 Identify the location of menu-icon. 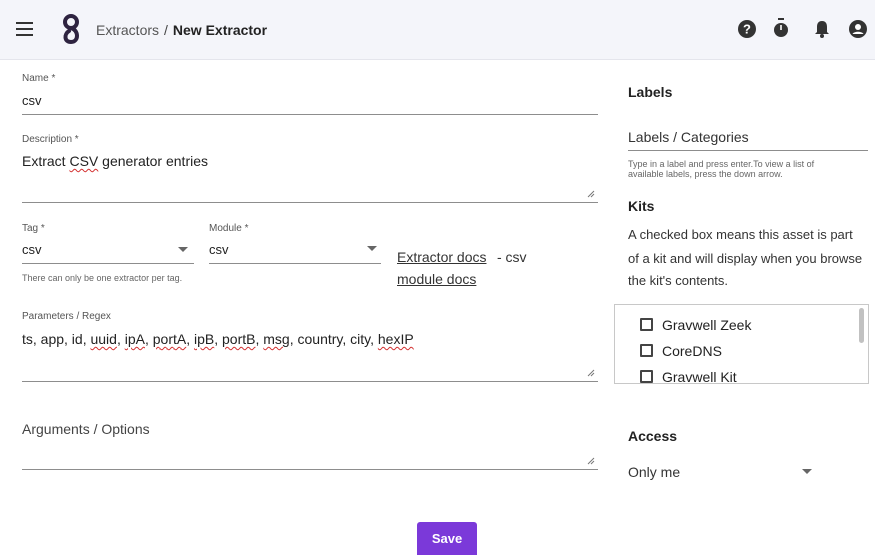
(25, 29).